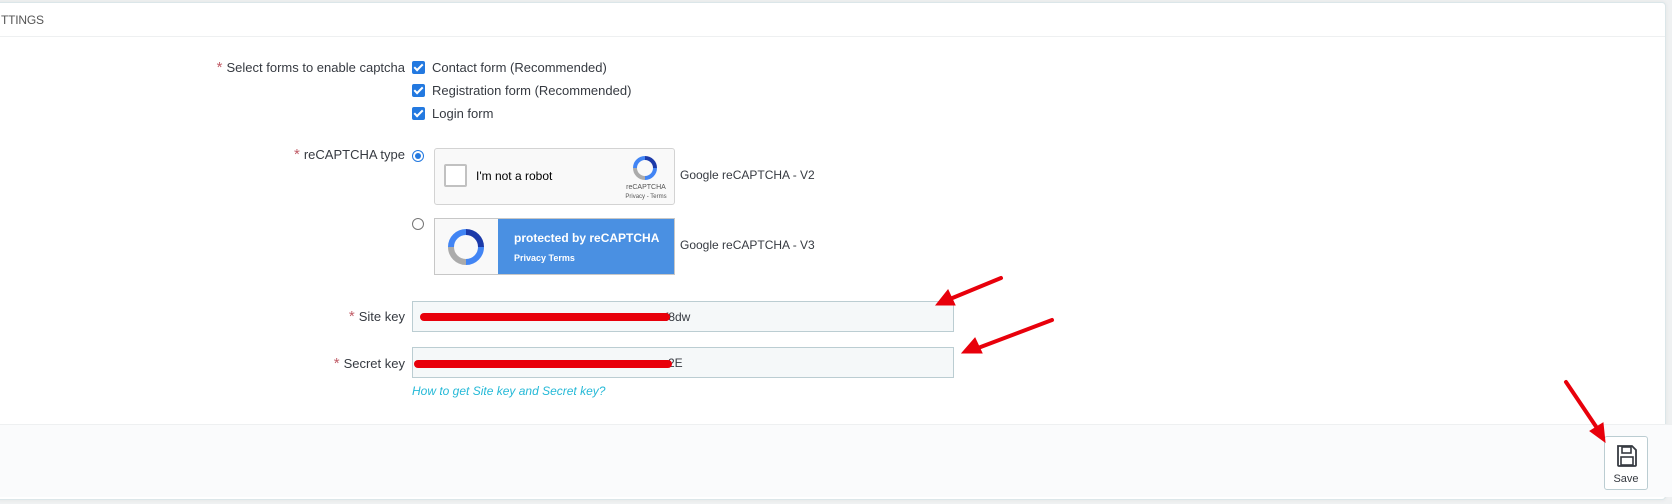 The image size is (1672, 504). What do you see at coordinates (587, 238) in the screenshot?
I see `recaptcha-v3-title: protected by reCAPTCHA` at bounding box center [587, 238].